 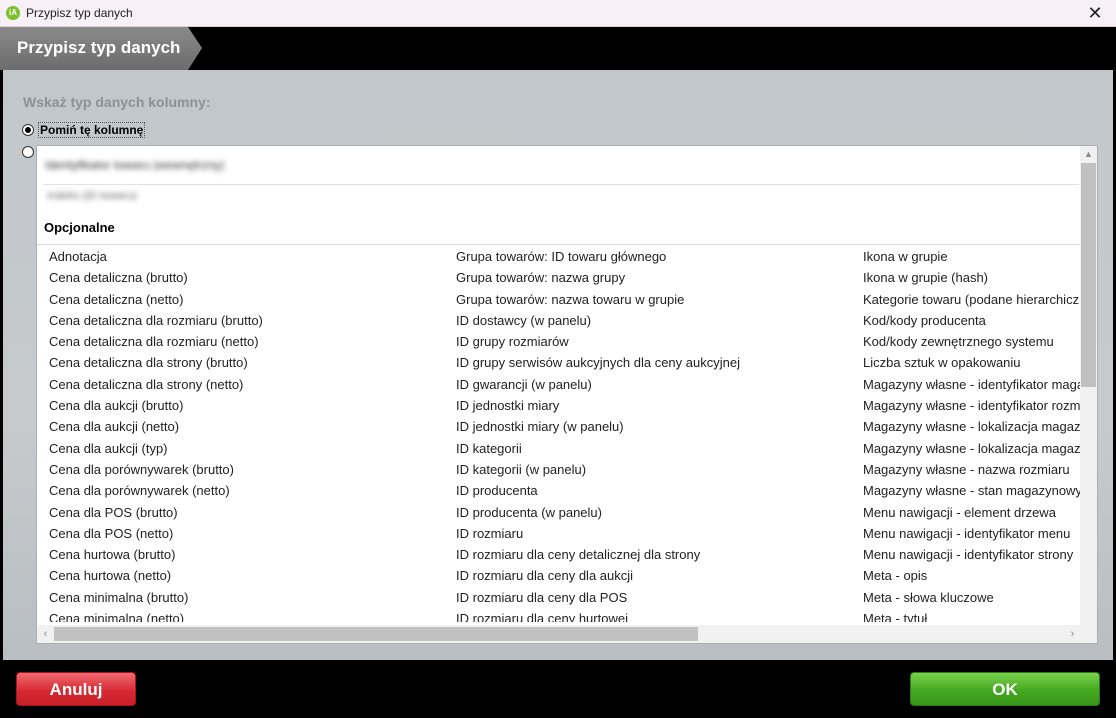 What do you see at coordinates (972, 469) in the screenshot?
I see `list-item: Magazyny własne - nazwa rozmiaru` at bounding box center [972, 469].